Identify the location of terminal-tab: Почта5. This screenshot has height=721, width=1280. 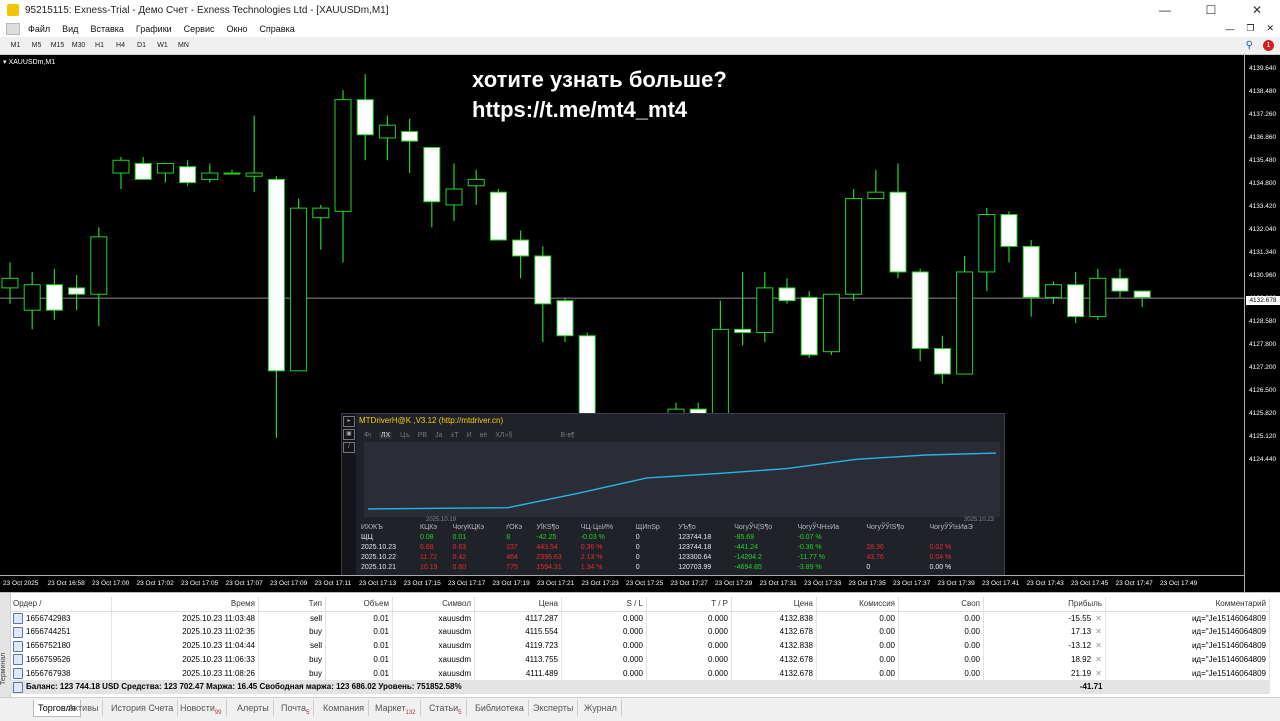
(296, 708).